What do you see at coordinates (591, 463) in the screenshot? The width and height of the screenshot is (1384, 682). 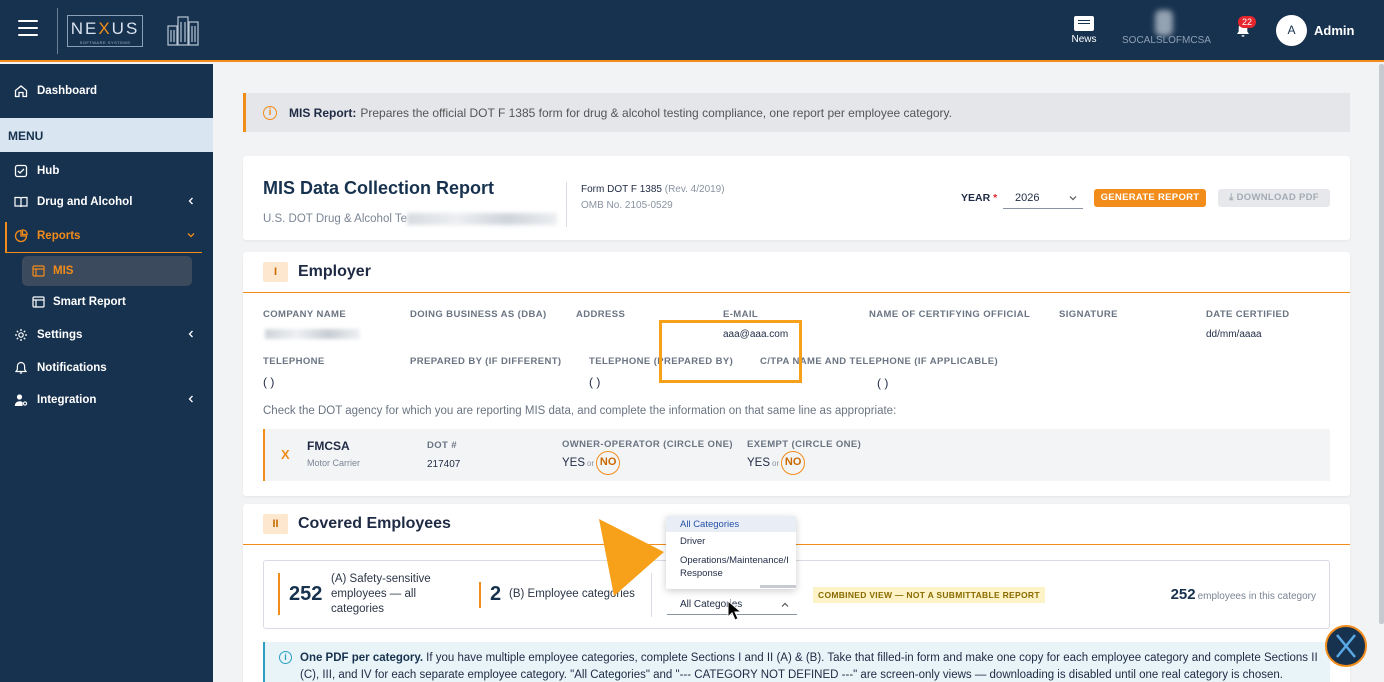 I see `owner-operator-choice: YES or NO` at bounding box center [591, 463].